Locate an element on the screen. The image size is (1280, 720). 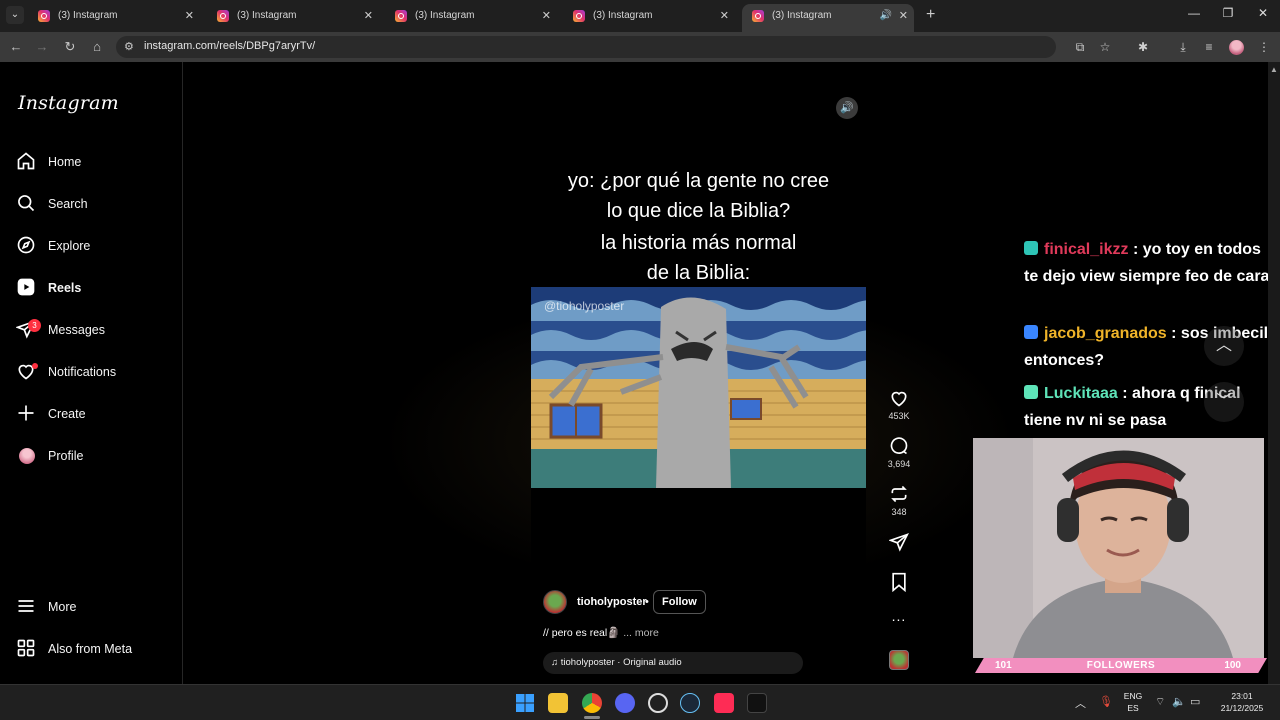
chat-badge-icon is located at coordinates (1031, 248).